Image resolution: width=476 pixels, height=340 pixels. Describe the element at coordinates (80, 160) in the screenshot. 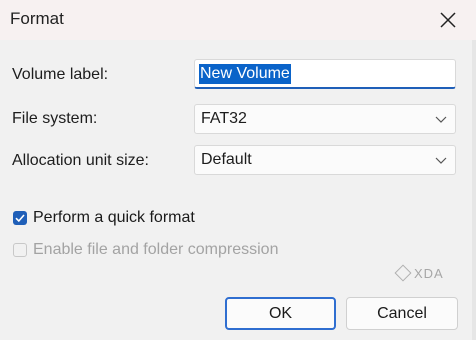

I see `allocation-unit-caption: Allocation unit size:` at that location.